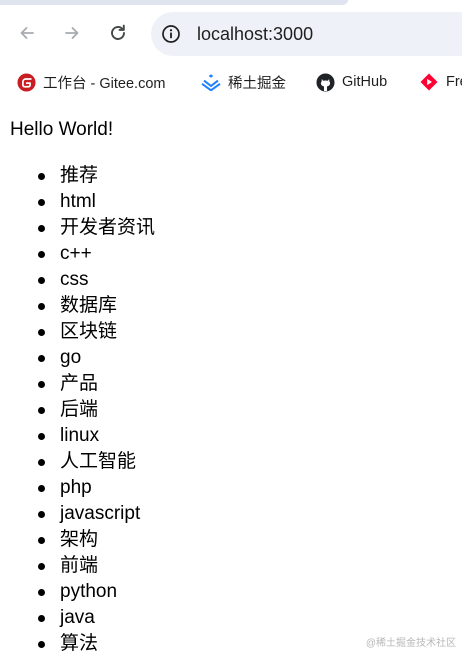  What do you see at coordinates (96, 566) in the screenshot?
I see `topic-list-item: 前端` at bounding box center [96, 566].